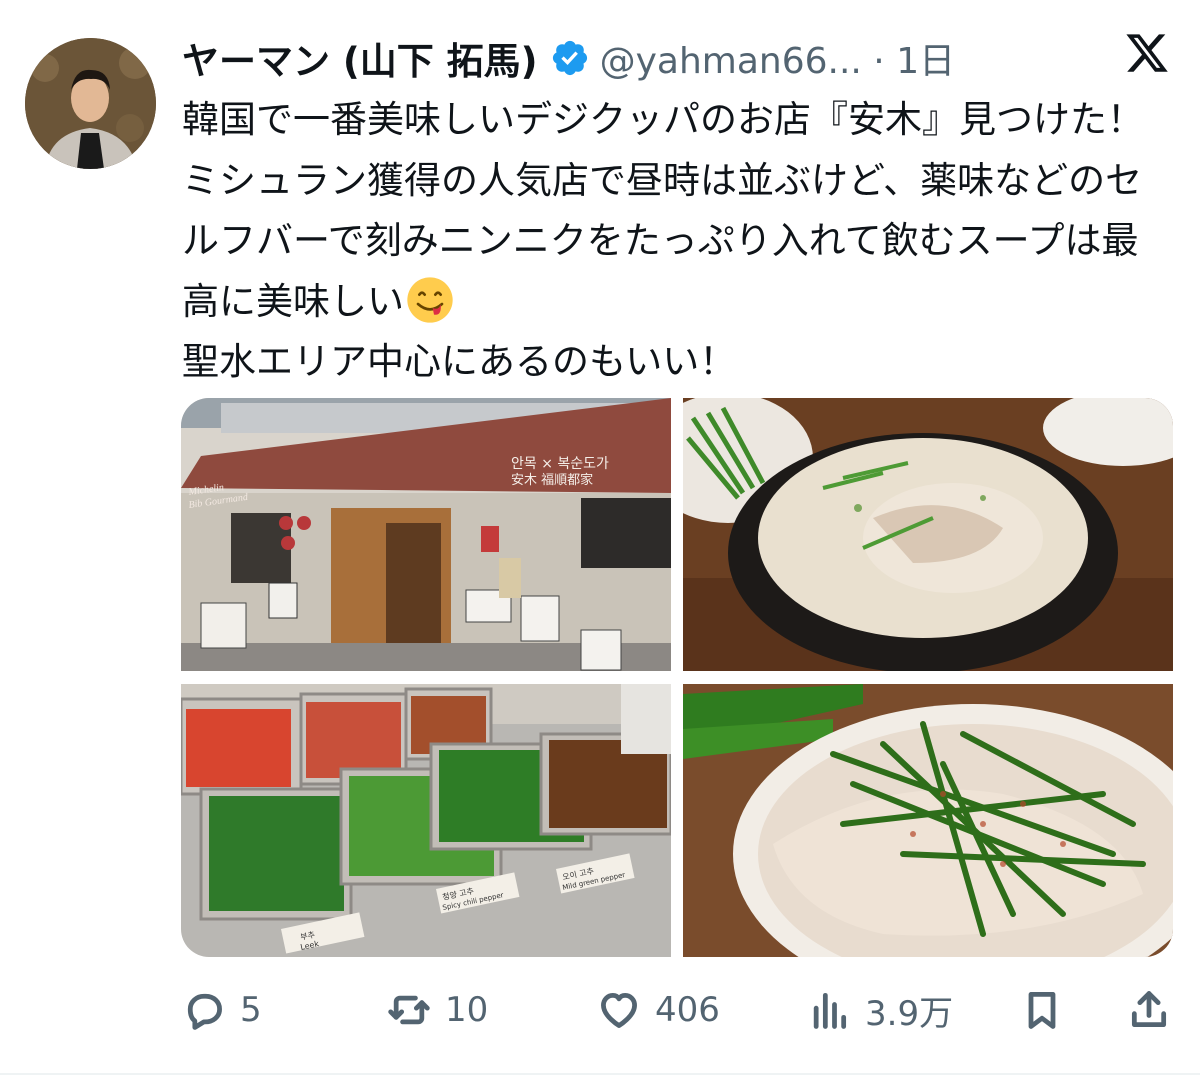 The image size is (1200, 1075). I want to click on like-count: 406, so click(687, 1010).